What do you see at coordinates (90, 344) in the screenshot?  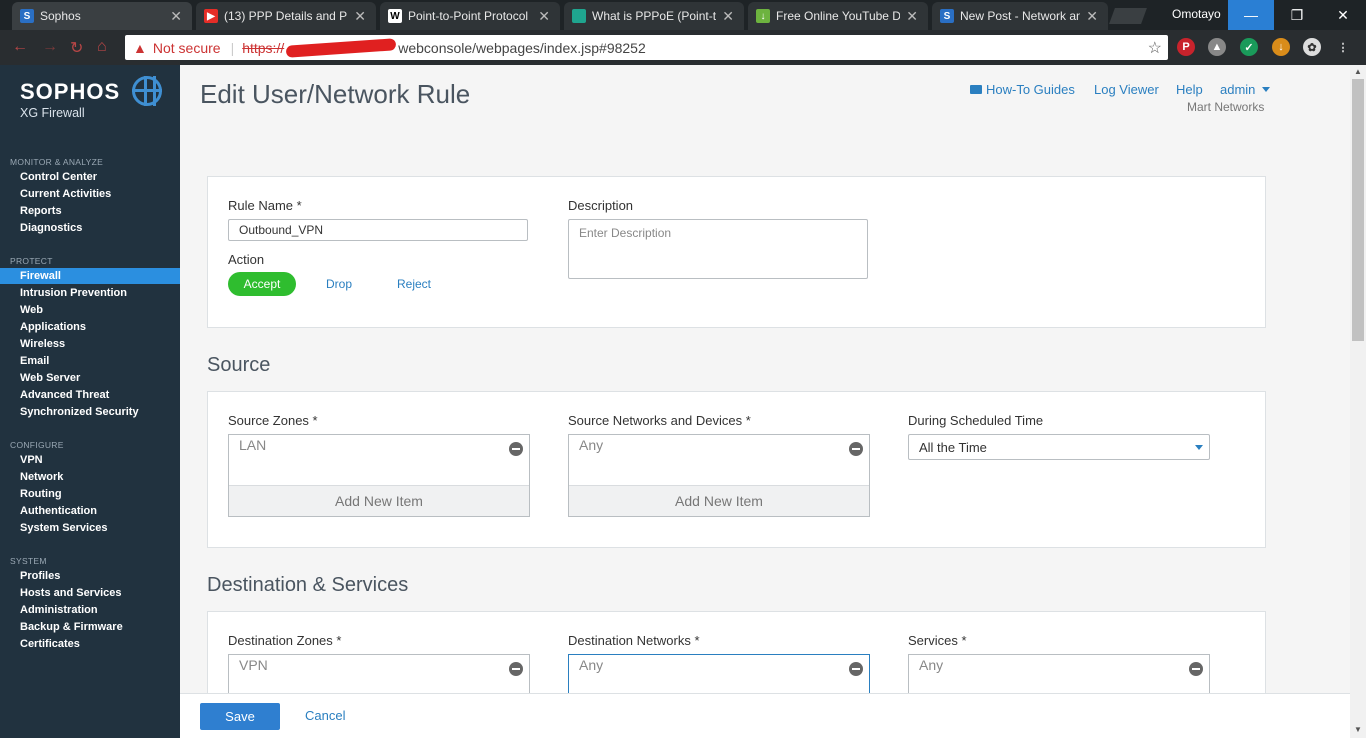 I see `sidebar-item-wireless: Wireless` at bounding box center [90, 344].